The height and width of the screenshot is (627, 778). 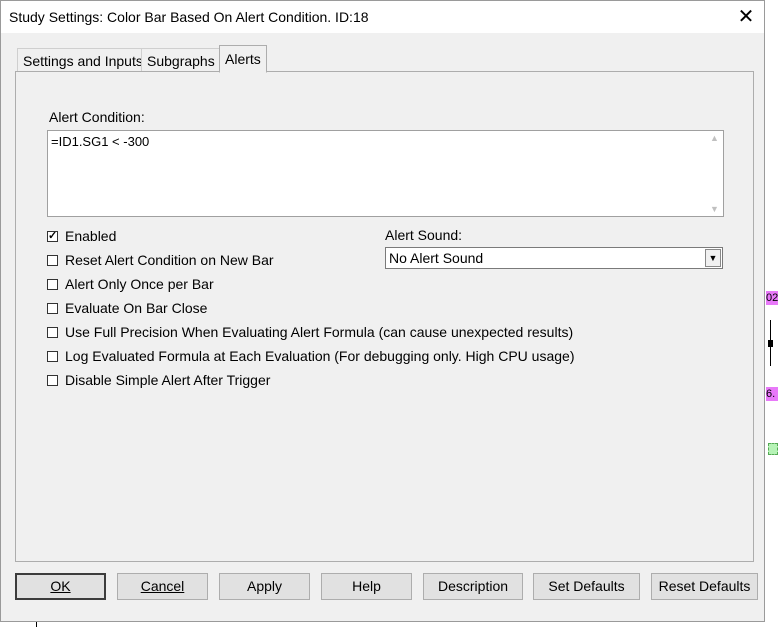 I want to click on set-defaults-button: Set Defaults, so click(x=586, y=586).